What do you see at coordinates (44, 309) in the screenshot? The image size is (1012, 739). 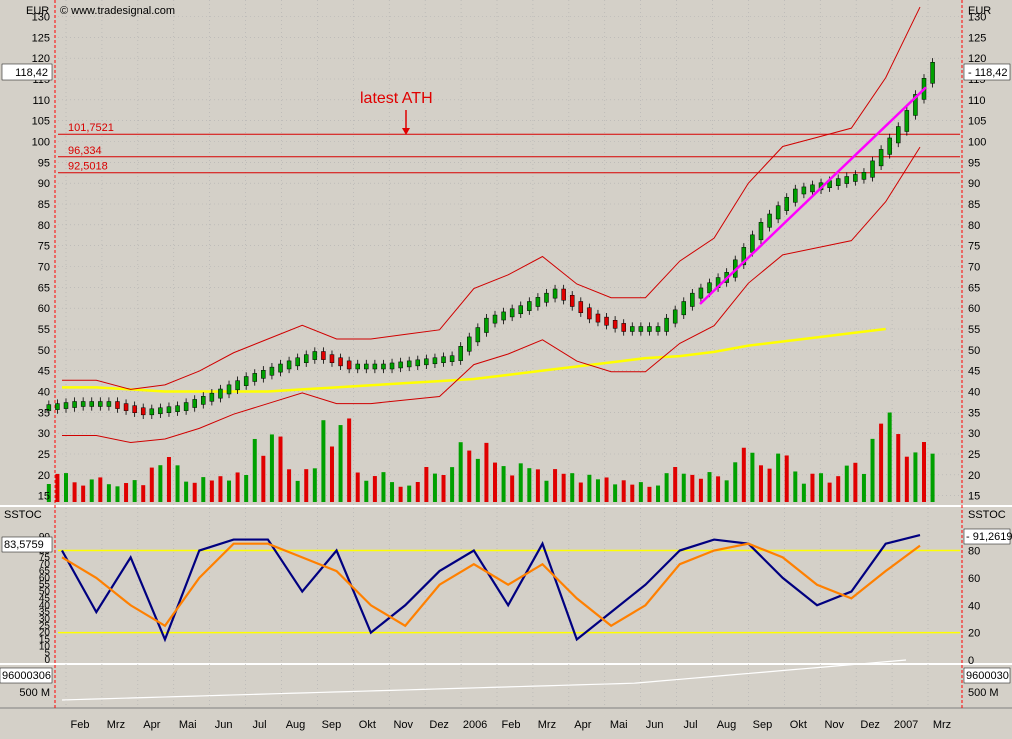 I see `price-tick-left: 60` at bounding box center [44, 309].